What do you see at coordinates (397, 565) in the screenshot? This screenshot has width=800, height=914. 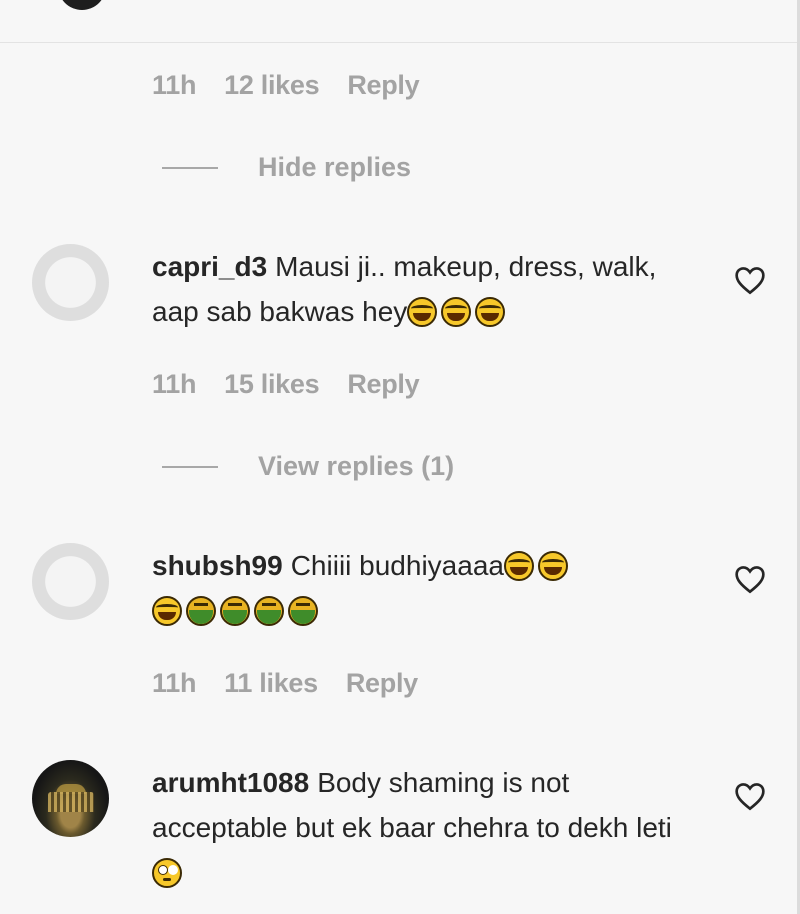 I see `comment-body: Chiiii budhiyaaaa` at bounding box center [397, 565].